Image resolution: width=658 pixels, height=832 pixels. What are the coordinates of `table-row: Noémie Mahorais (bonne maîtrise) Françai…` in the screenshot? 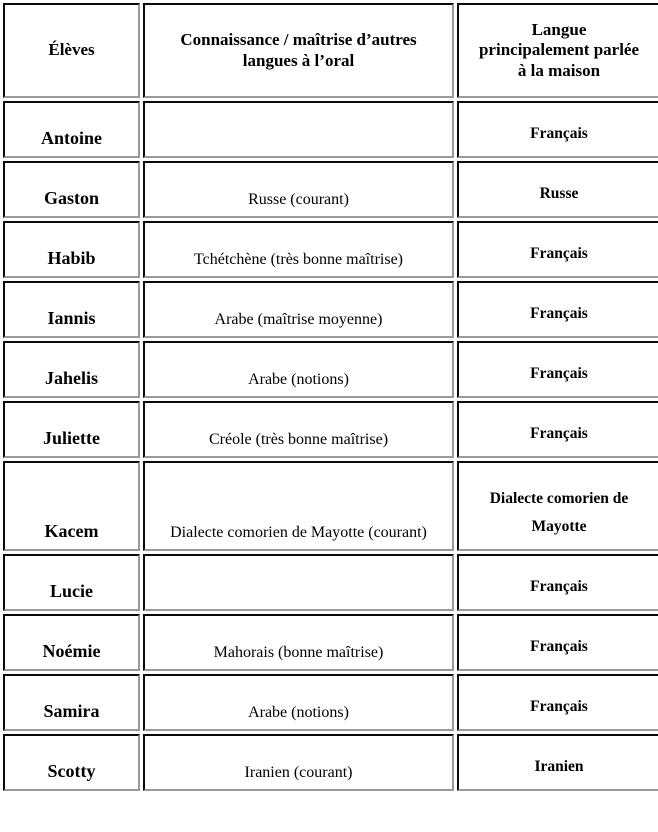 It's located at (330, 642).